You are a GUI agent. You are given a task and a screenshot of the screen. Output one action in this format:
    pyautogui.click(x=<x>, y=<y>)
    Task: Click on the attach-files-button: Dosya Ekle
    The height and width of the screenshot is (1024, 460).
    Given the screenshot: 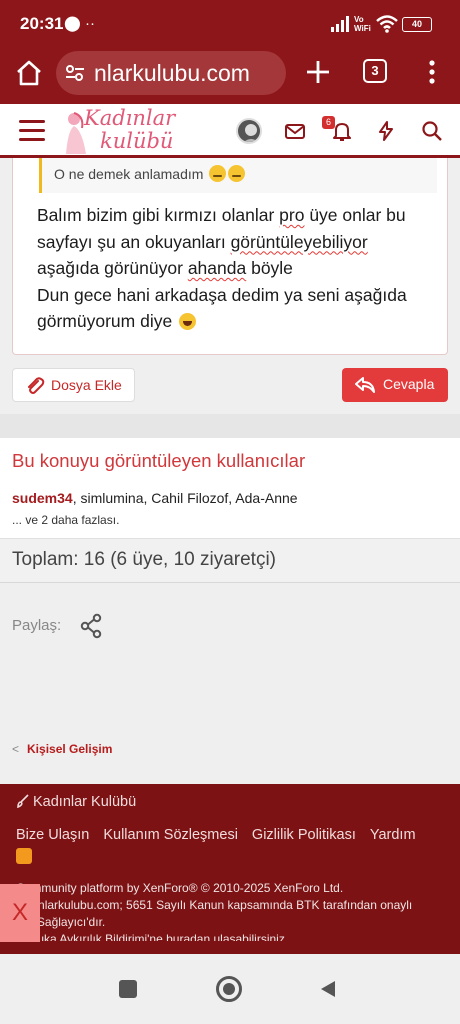 What is the action you would take?
    pyautogui.click(x=73, y=385)
    